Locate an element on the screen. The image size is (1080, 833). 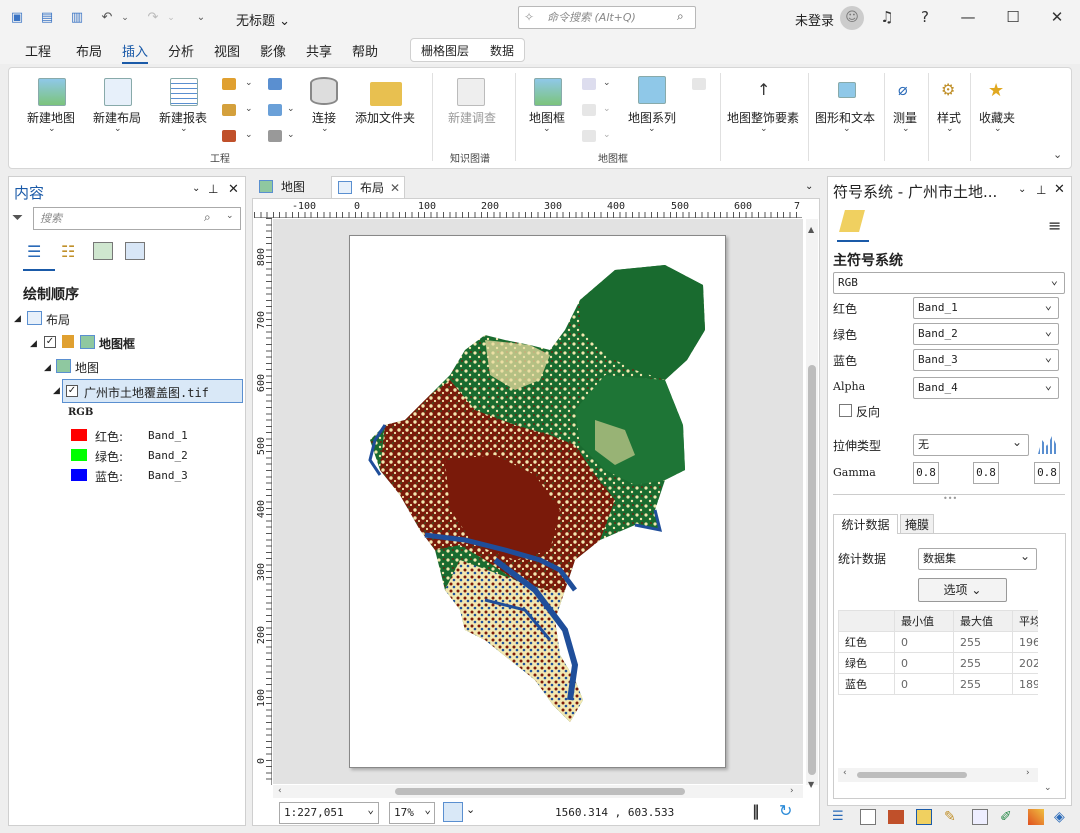
blue-swatch is located at coordinates (79, 475).